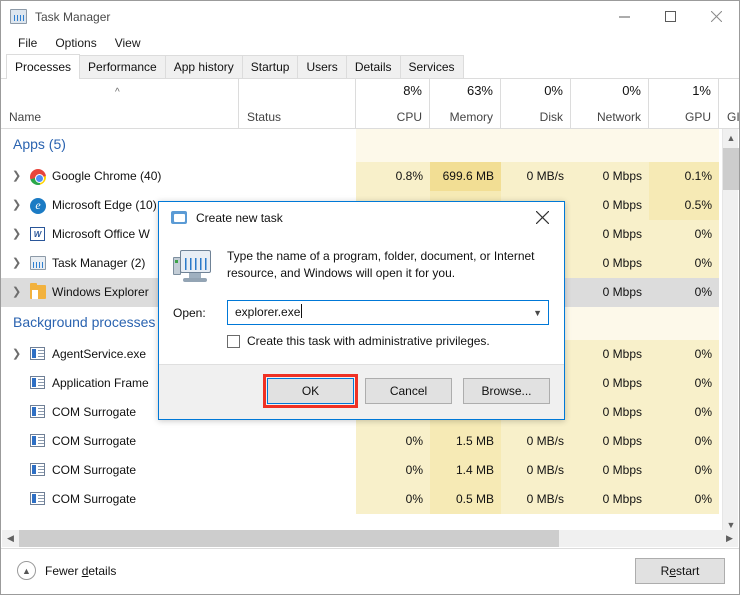  Describe the element at coordinates (624, 17) in the screenshot. I see `minimize-button` at that location.